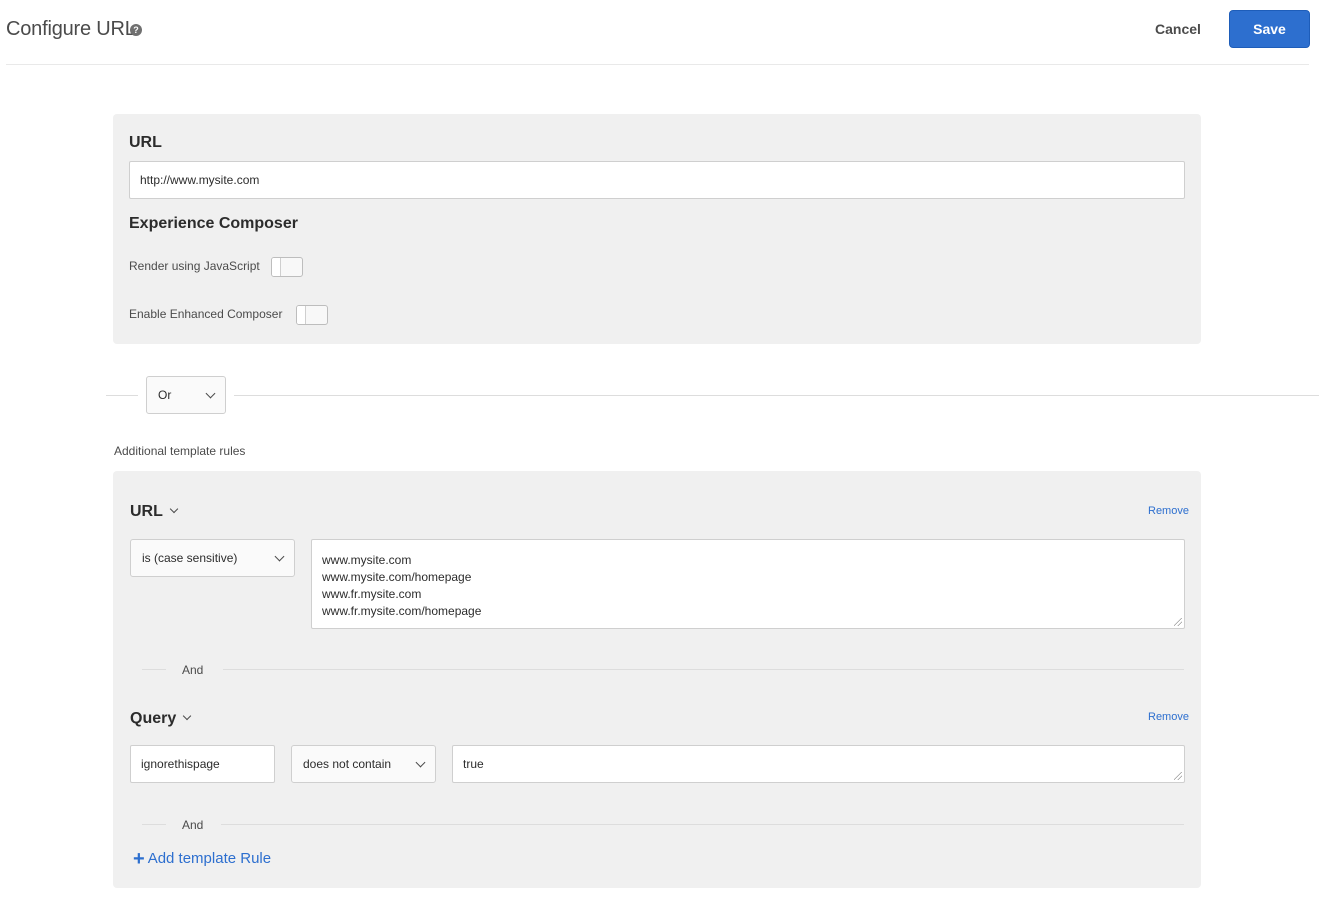  What do you see at coordinates (190, 558) in the screenshot?
I see `url-rule-operator-value: is (case sensitive)` at bounding box center [190, 558].